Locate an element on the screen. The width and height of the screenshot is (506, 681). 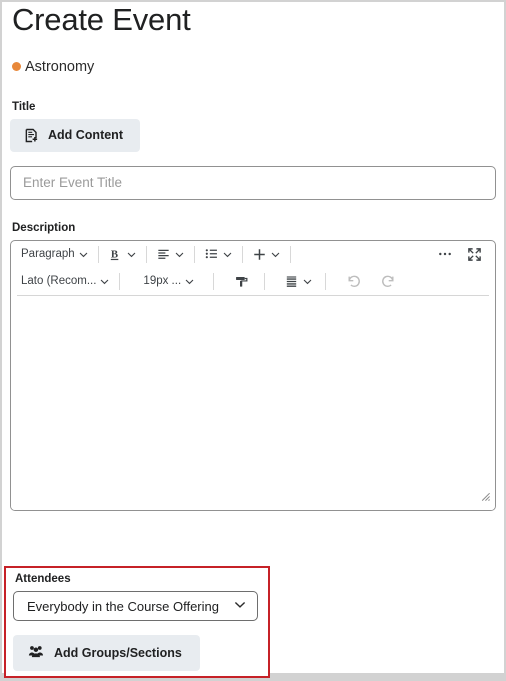
undo-button is located at coordinates (354, 281).